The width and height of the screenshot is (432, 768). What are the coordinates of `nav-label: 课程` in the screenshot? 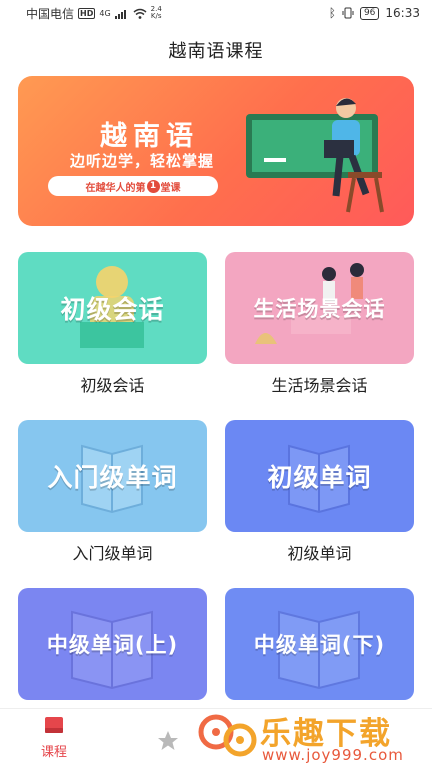 It's located at (53, 752).